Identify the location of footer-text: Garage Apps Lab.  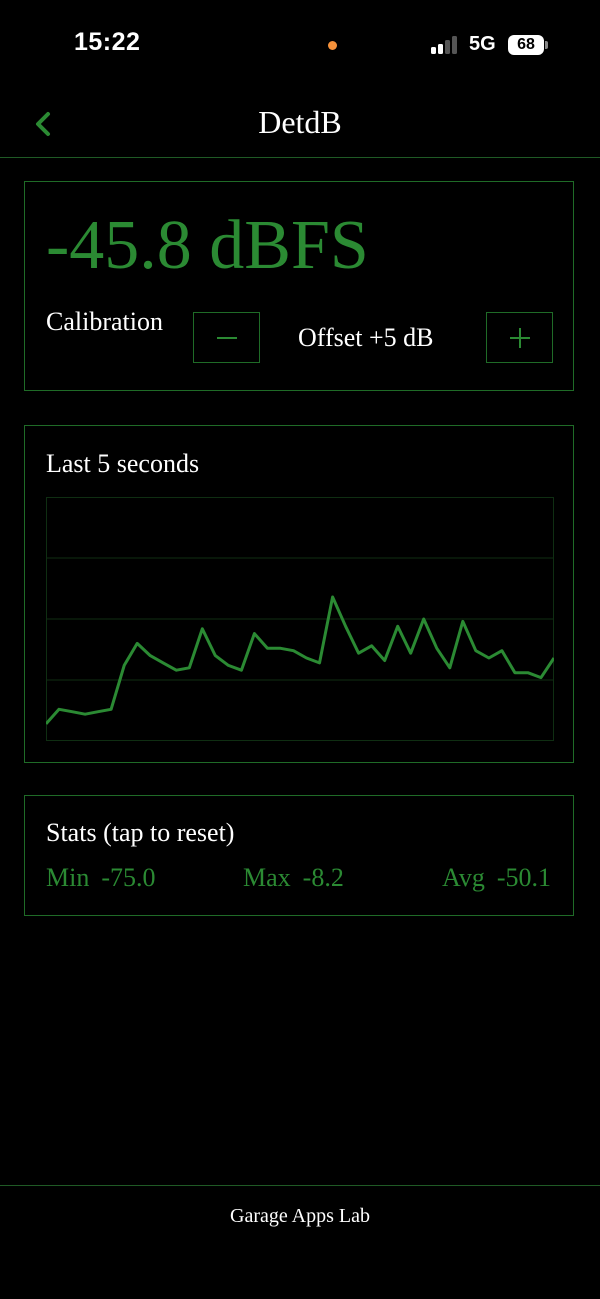
(300, 1216).